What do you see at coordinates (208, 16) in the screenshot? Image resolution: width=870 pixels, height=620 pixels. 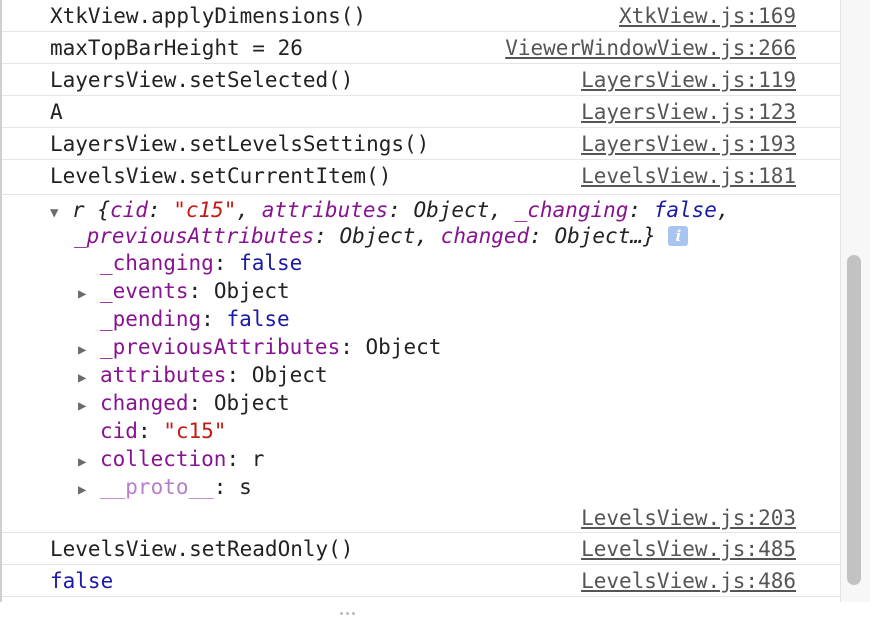 I see `log-message: XtkView.applyDimensions()` at bounding box center [208, 16].